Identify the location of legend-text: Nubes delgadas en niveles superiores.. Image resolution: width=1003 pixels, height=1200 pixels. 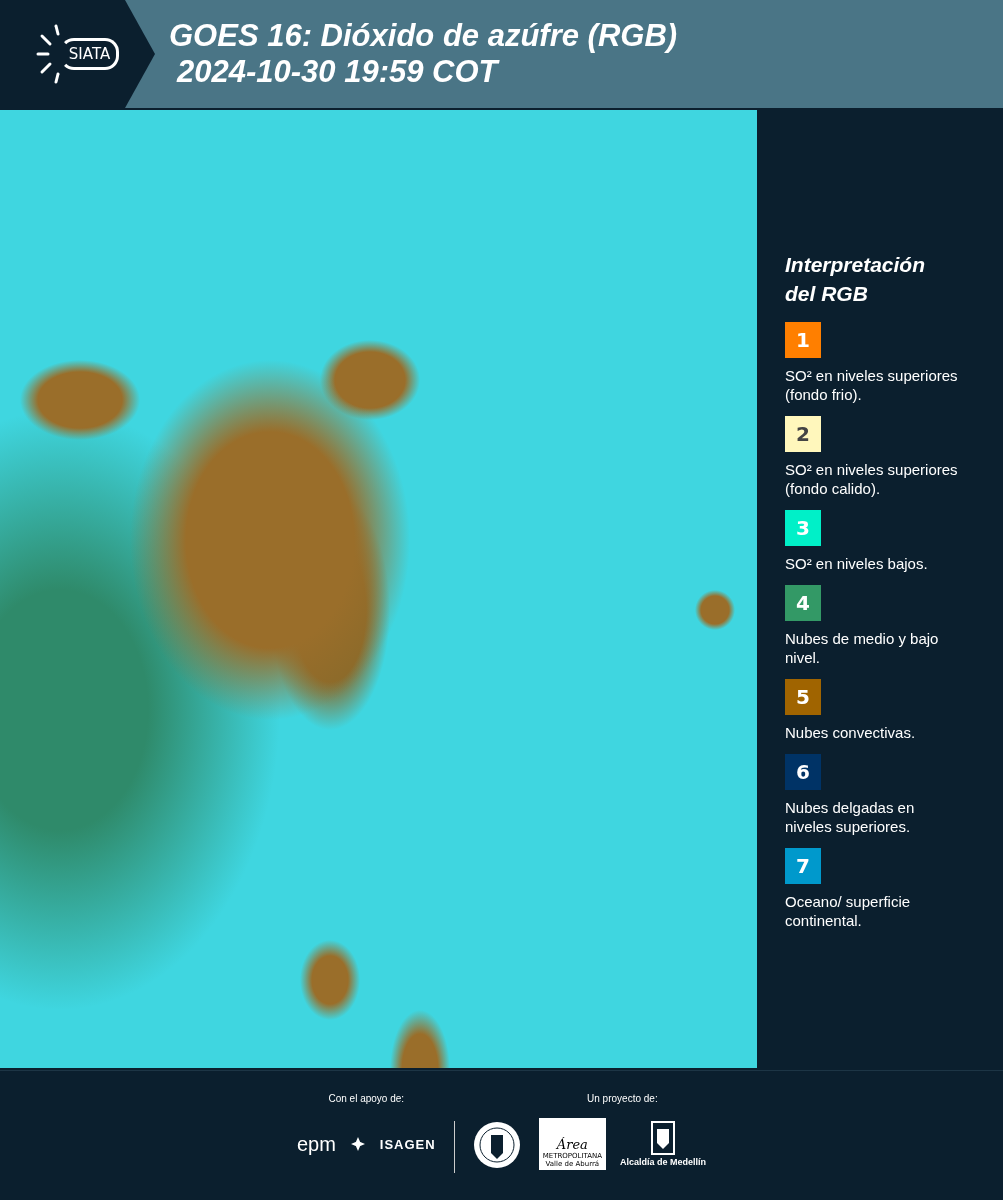
(850, 817).